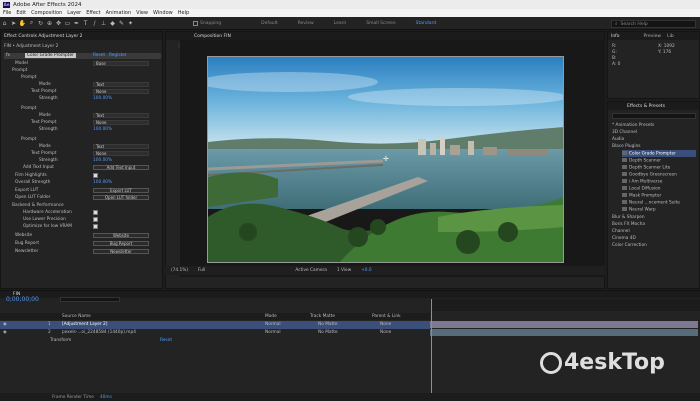 This screenshot has height=401, width=700. I want to click on add-text-input-button: Add Text Input, so click(121, 167).